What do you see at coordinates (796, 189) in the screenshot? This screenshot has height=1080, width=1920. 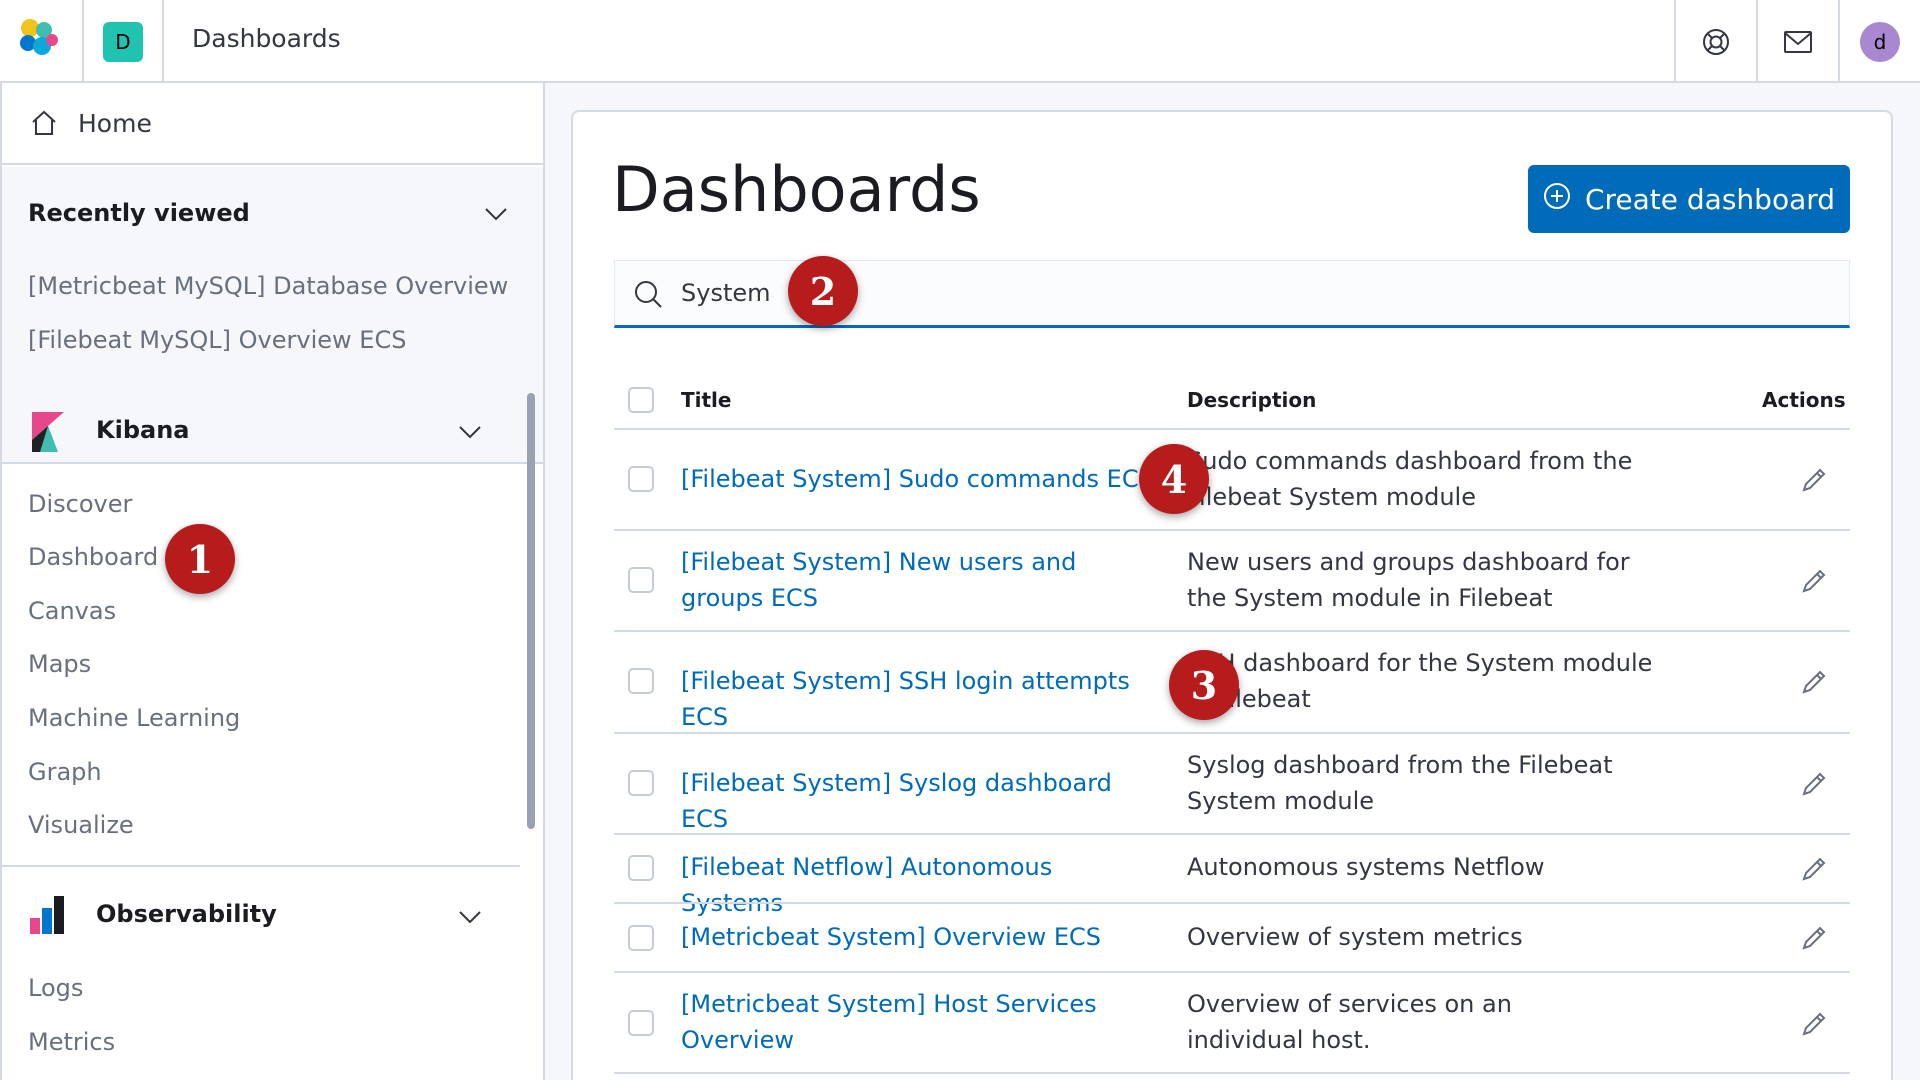 I see `page-title: Dashboards` at bounding box center [796, 189].